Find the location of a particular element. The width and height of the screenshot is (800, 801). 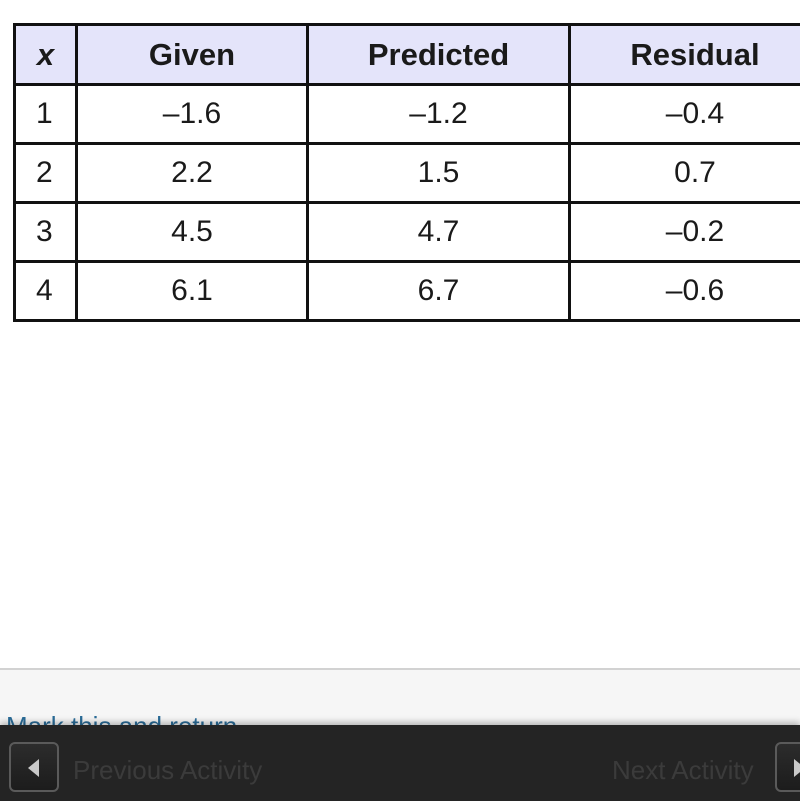

activity-nav-bar: Previous Activity Next Activity is located at coordinates (400, 763).